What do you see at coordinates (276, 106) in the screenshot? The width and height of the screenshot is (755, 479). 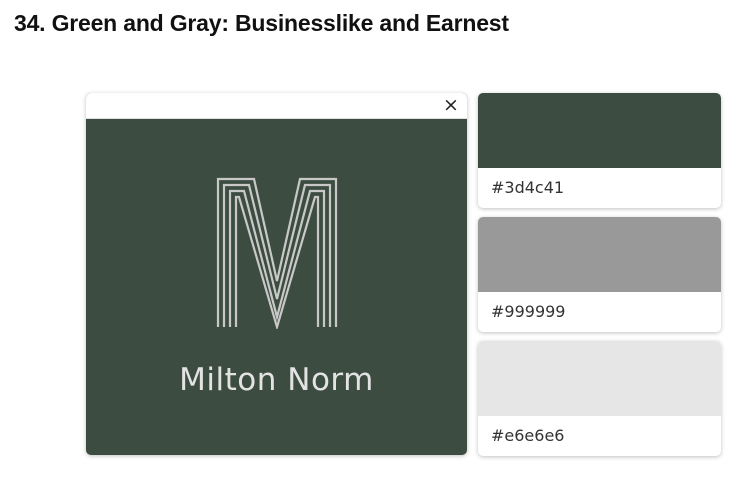 I see `preview-topbar: ×` at bounding box center [276, 106].